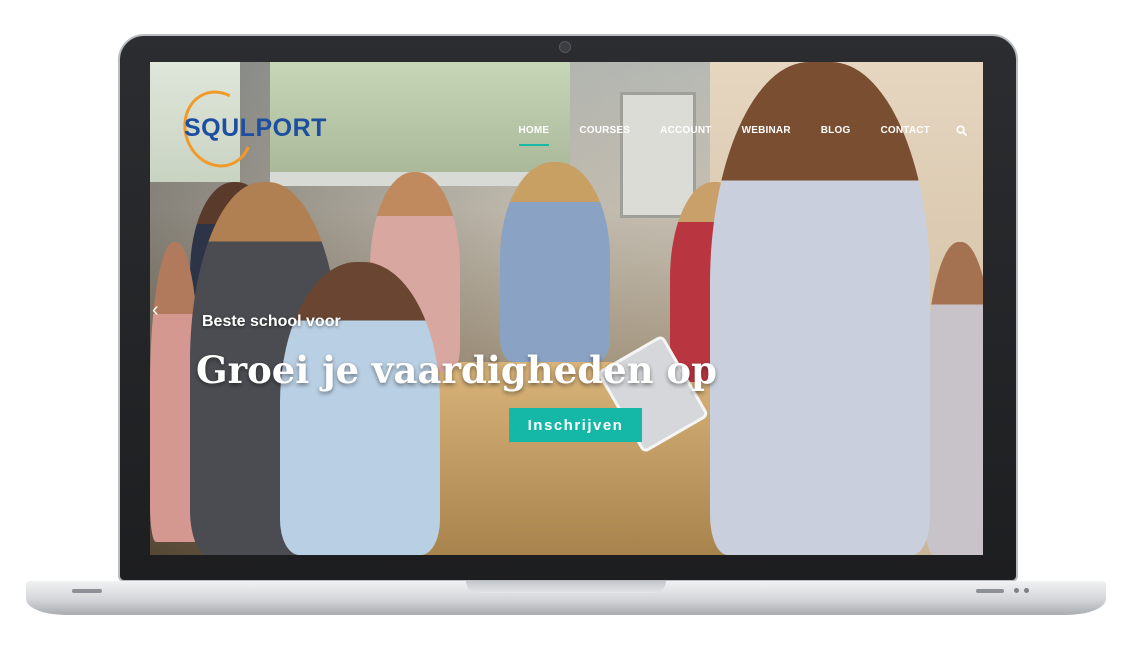 Image resolution: width=1131 pixels, height=650 pixels. I want to click on site-logo: SQULPORT, so click(262, 129).